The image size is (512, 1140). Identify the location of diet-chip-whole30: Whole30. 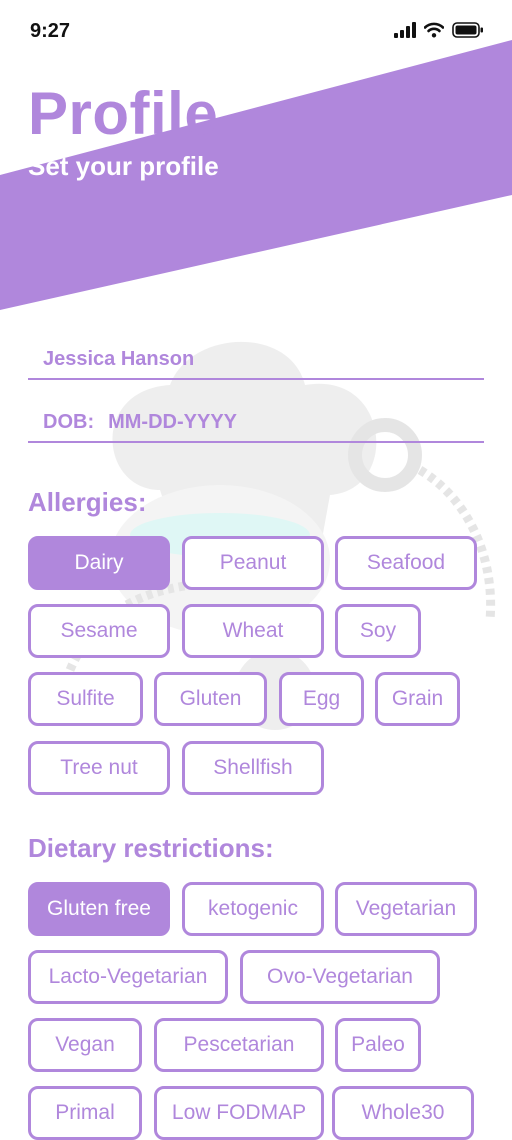
(403, 1113).